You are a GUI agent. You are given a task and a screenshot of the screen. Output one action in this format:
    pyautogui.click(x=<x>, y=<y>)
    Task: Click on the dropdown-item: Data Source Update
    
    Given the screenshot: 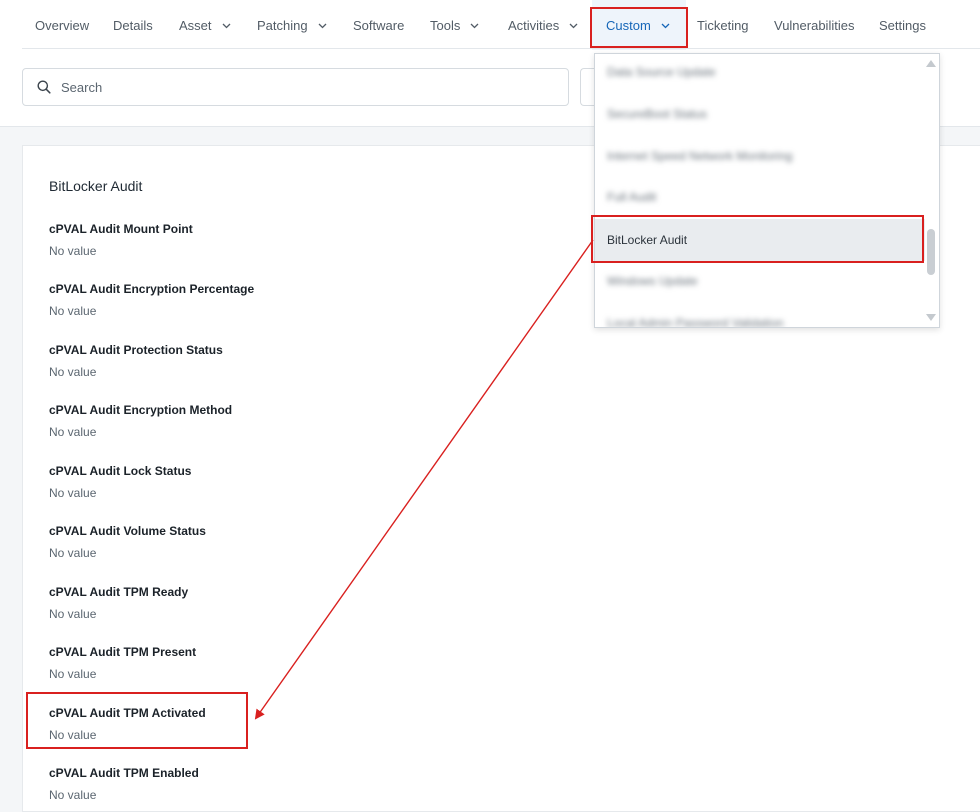 What is the action you would take?
    pyautogui.click(x=760, y=73)
    